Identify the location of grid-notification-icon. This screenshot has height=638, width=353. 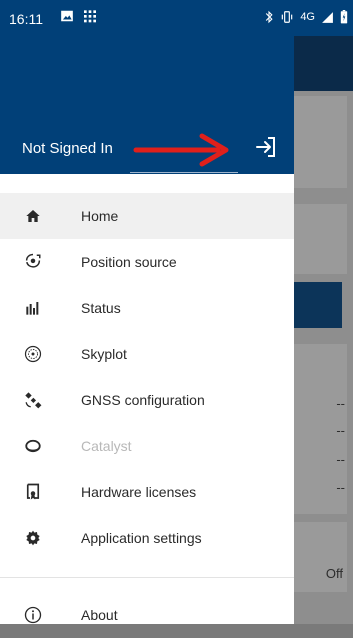
(90, 16).